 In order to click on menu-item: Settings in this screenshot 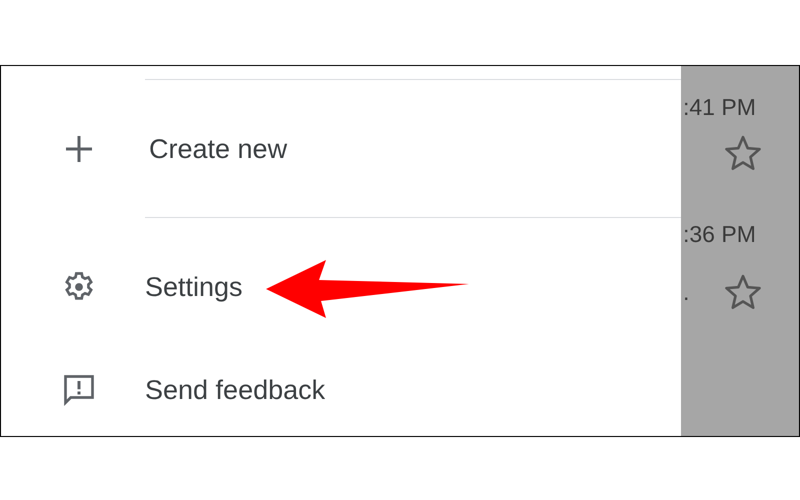, I will do `click(194, 287)`.